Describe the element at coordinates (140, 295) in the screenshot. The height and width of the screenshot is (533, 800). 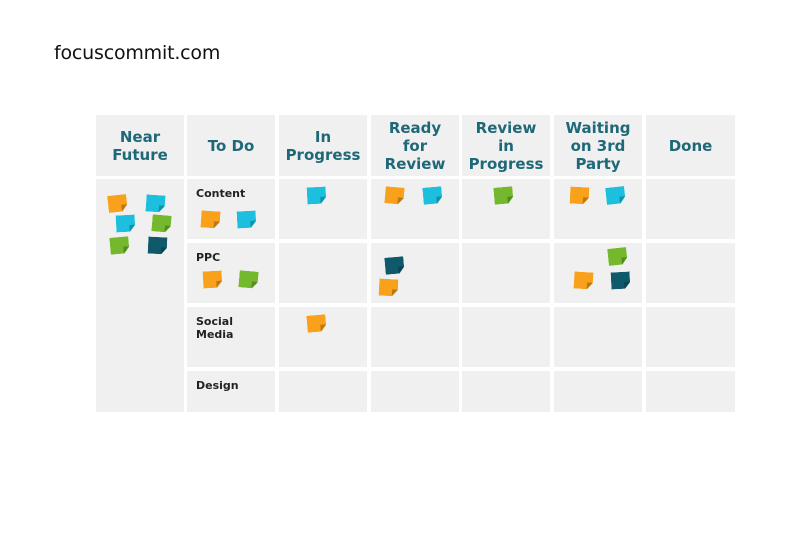
I see `near-future-cell` at that location.